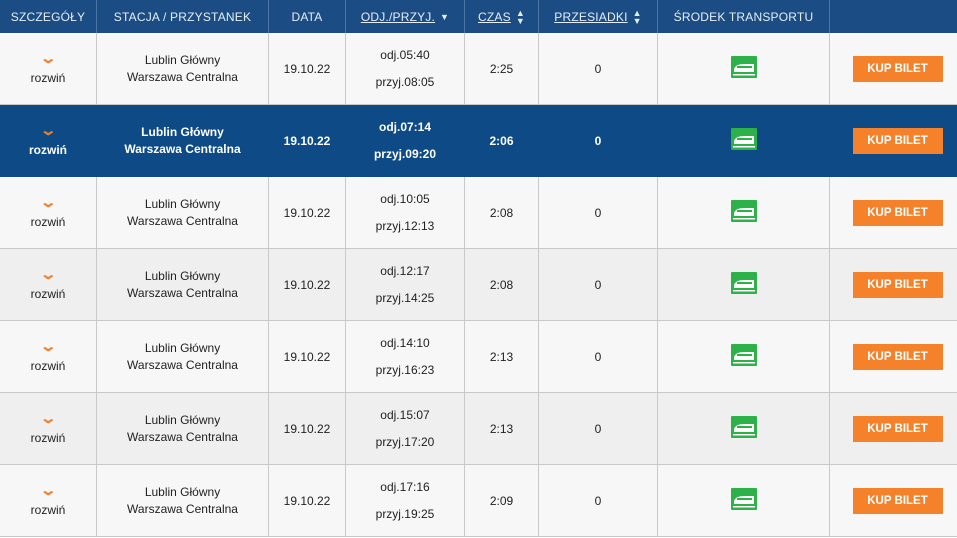  I want to click on arrival-time: przyj.14:25, so click(405, 297).